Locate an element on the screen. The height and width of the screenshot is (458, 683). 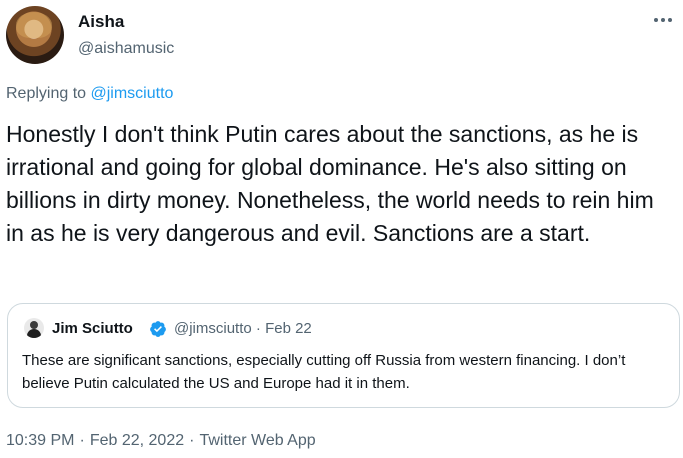
tweet-time: 10:39 PM is located at coordinates (40, 440).